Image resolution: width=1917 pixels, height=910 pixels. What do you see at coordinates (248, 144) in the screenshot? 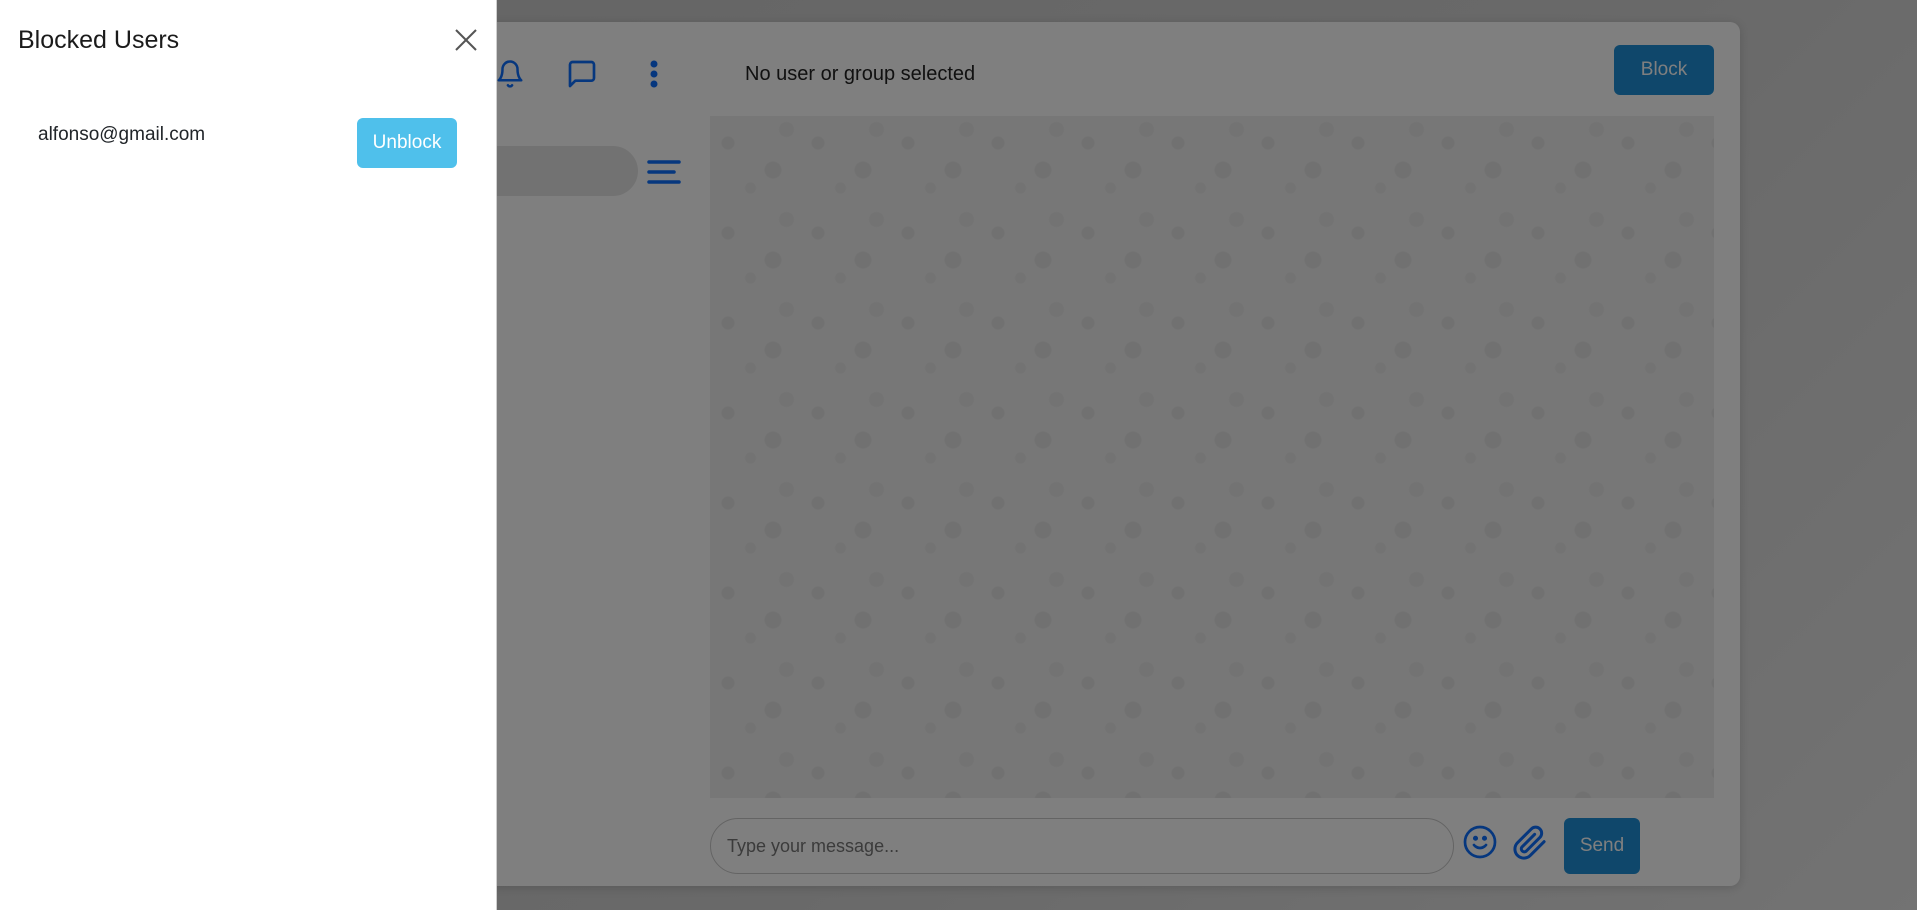
I see `list-item: alfonso@gmail.com Unblock` at bounding box center [248, 144].